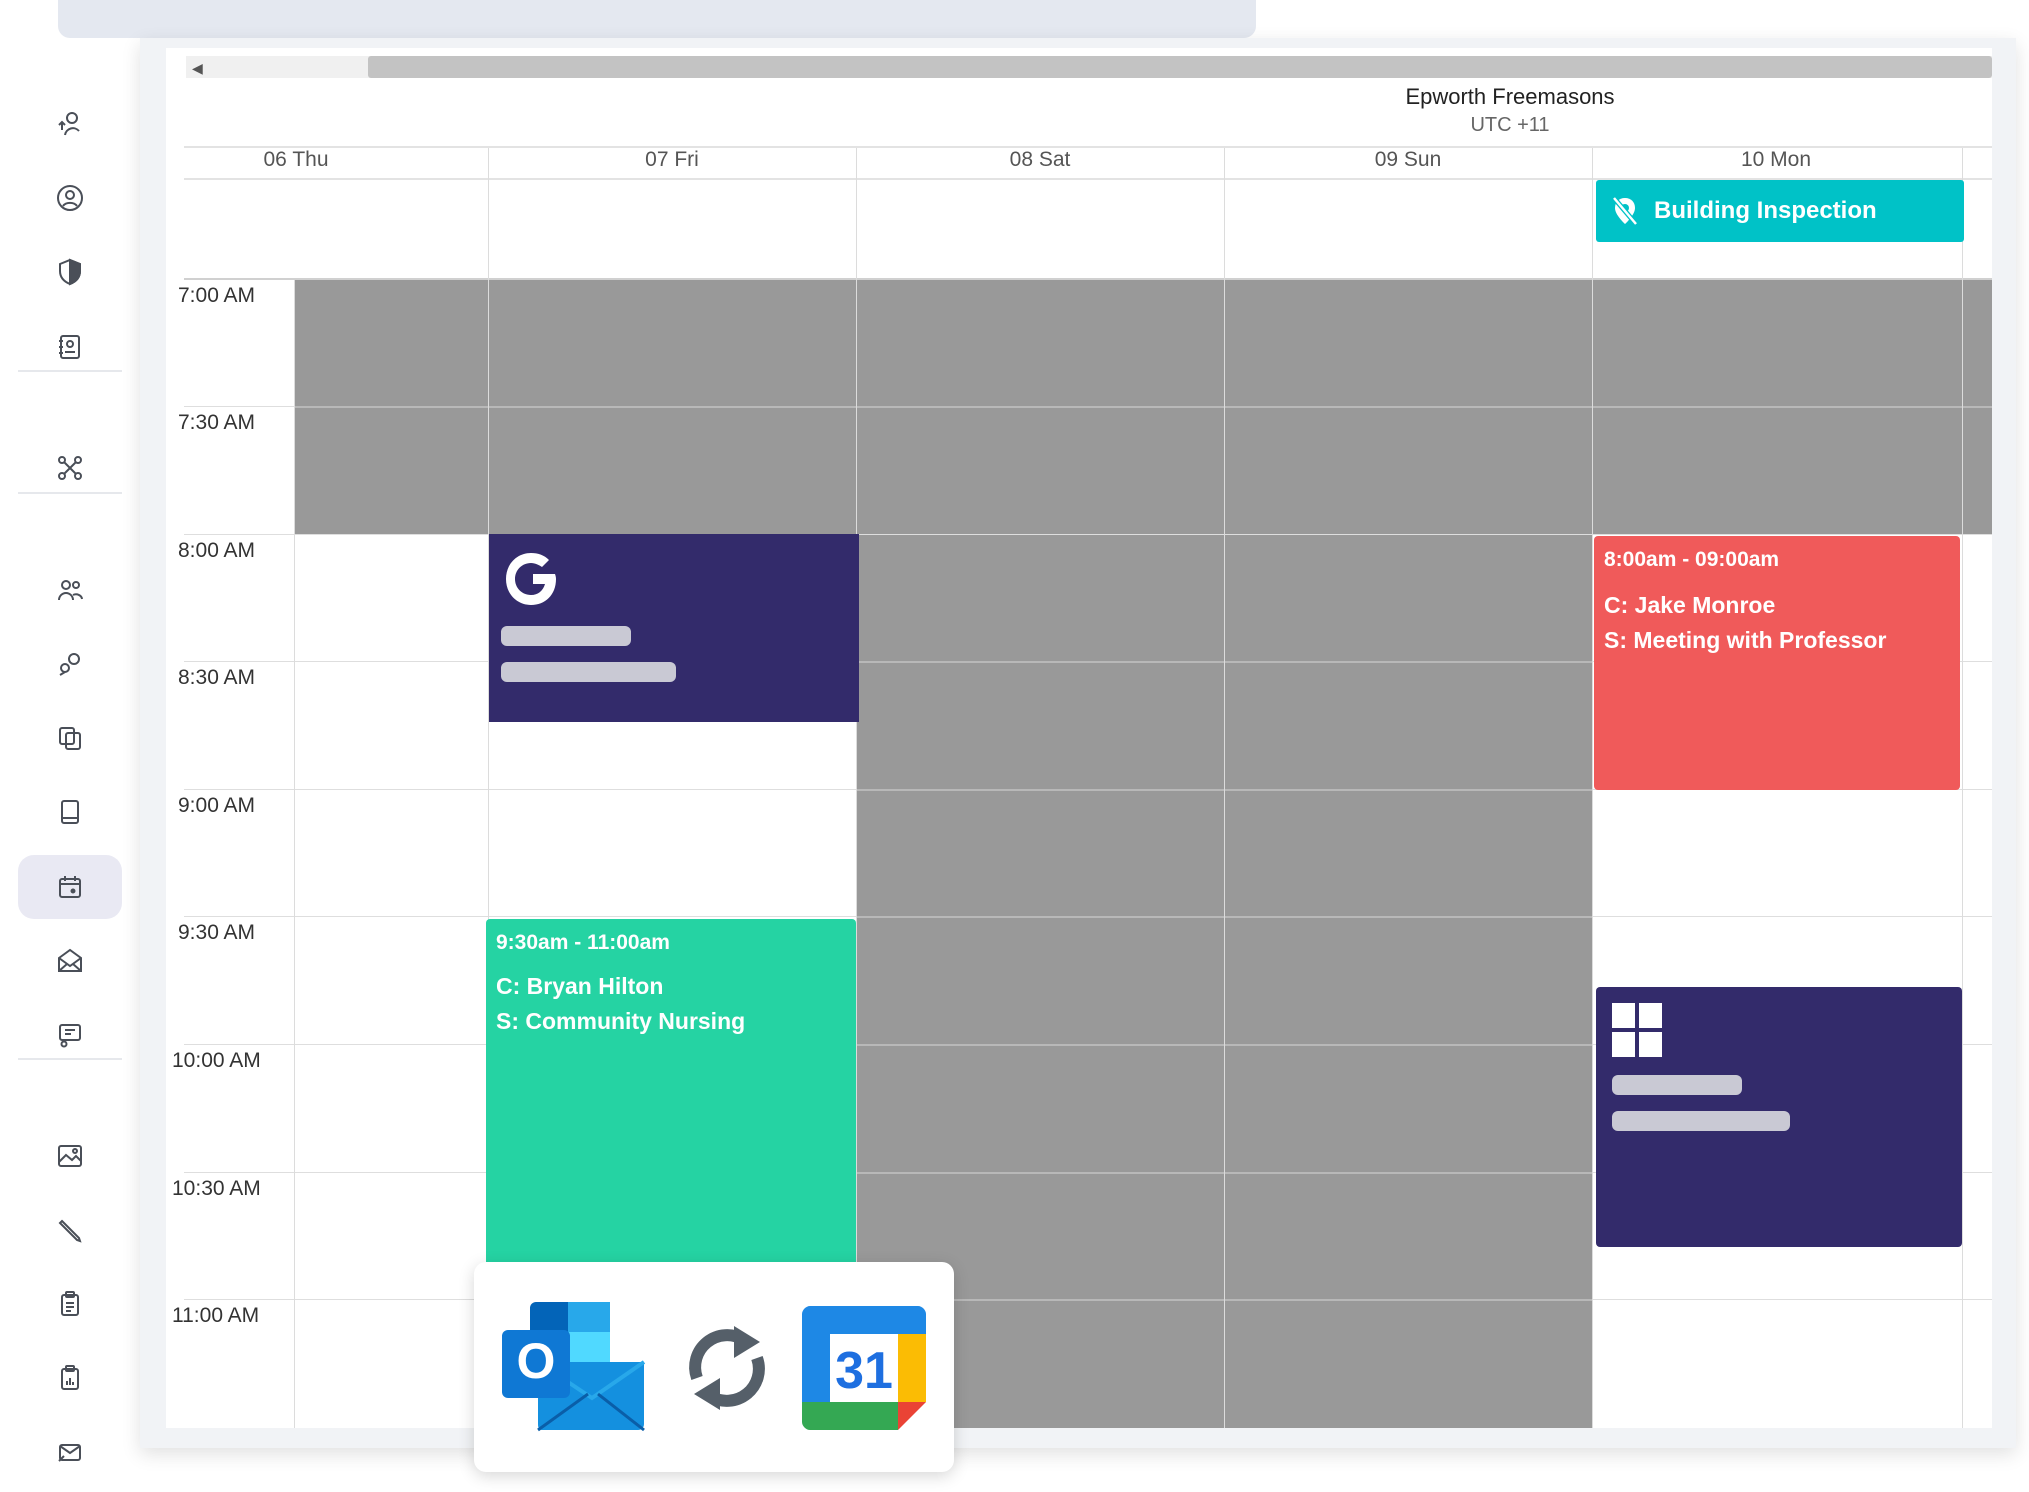  I want to click on time-label: 10:00 AM, so click(216, 1060).